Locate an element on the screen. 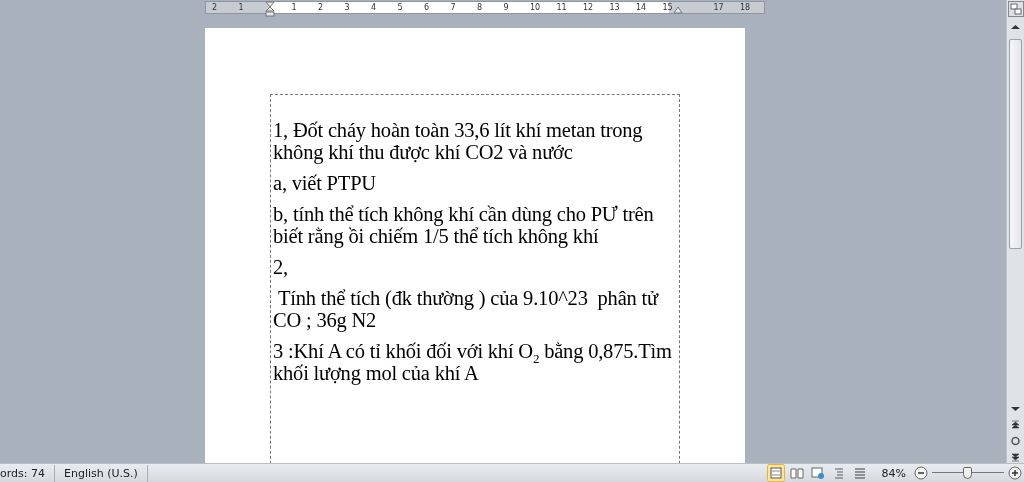  ruler-number: 13 is located at coordinates (614, 7).